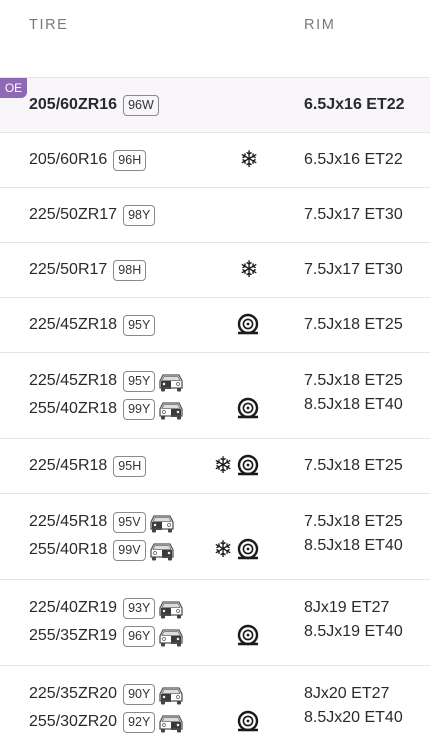 The image size is (430, 751). I want to click on rim-size: 8.5Jx19 ET40, so click(353, 631).